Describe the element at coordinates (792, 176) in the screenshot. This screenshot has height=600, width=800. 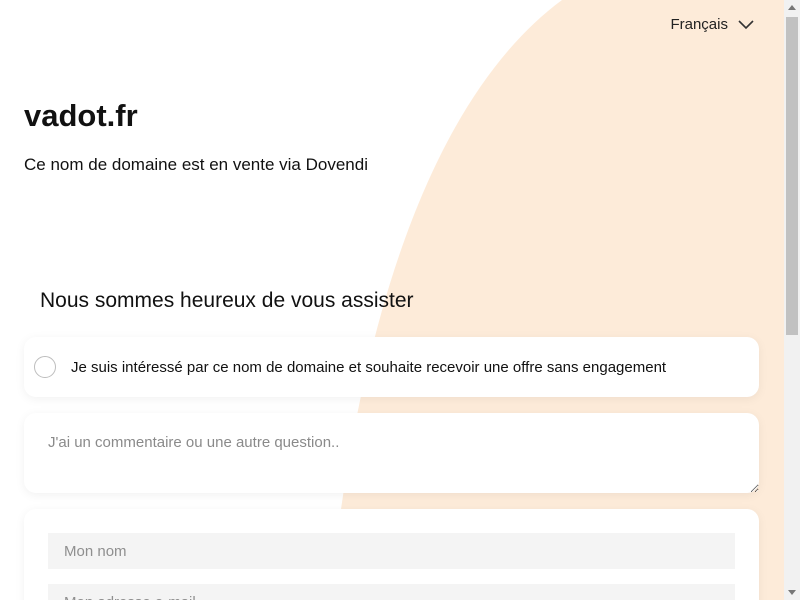
I see `scrollbar-thumb` at that location.